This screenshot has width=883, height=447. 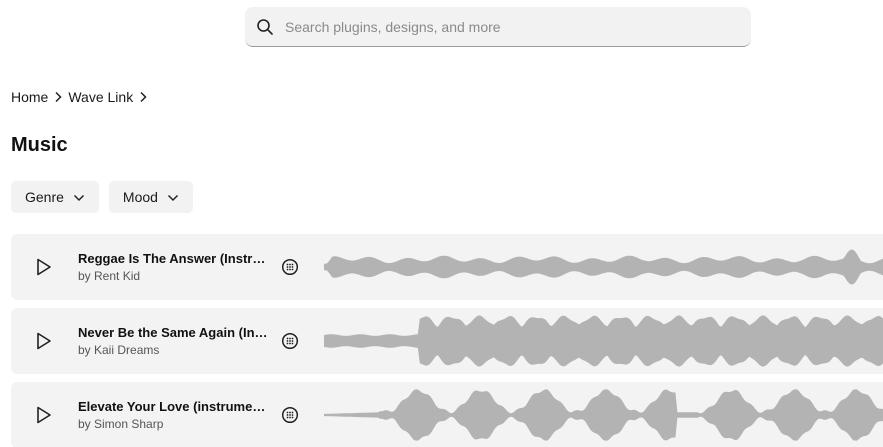 What do you see at coordinates (173, 332) in the screenshot?
I see `track-title: Never Be the Same Again (Instrumental)` at bounding box center [173, 332].